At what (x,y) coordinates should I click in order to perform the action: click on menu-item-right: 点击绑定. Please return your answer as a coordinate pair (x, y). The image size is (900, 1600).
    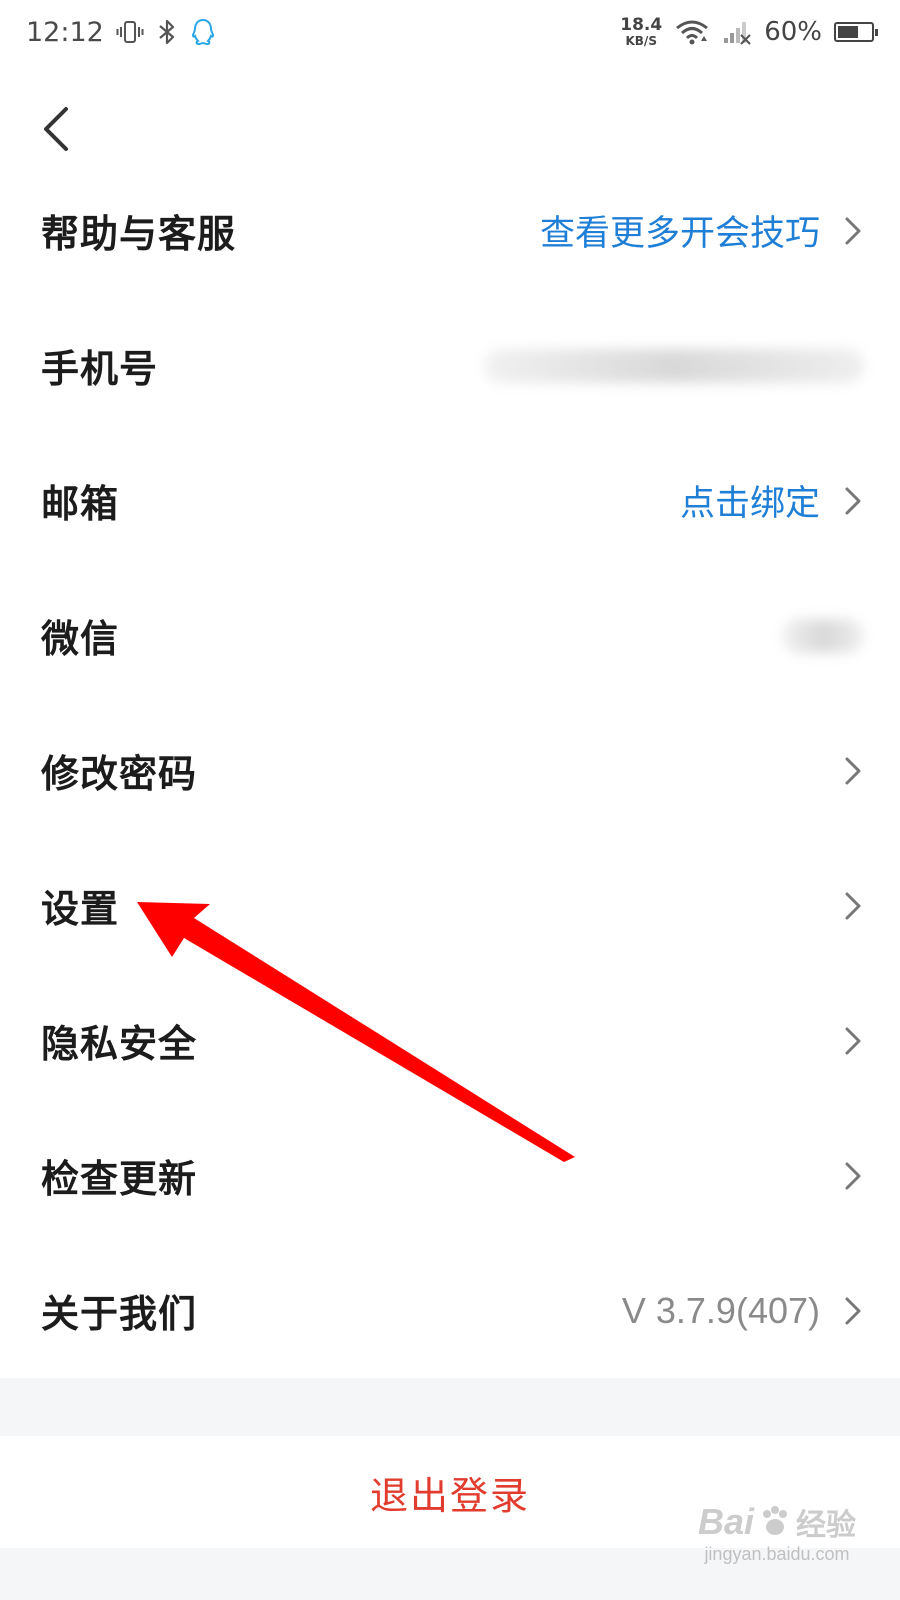
    Looking at the image, I should click on (772, 500).